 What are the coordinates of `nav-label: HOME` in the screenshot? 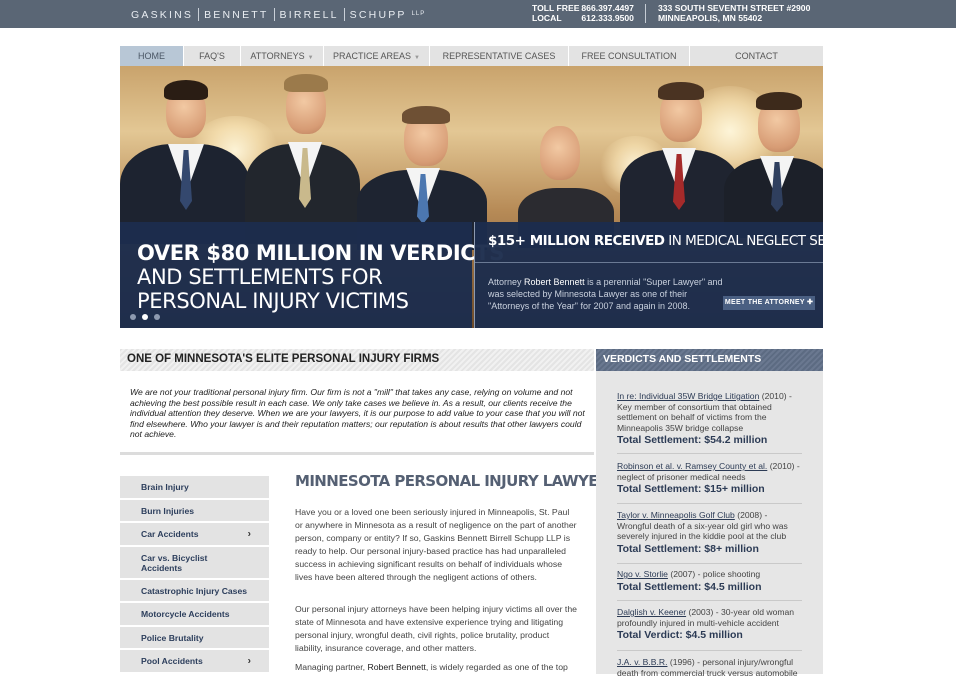 It's located at (151, 56).